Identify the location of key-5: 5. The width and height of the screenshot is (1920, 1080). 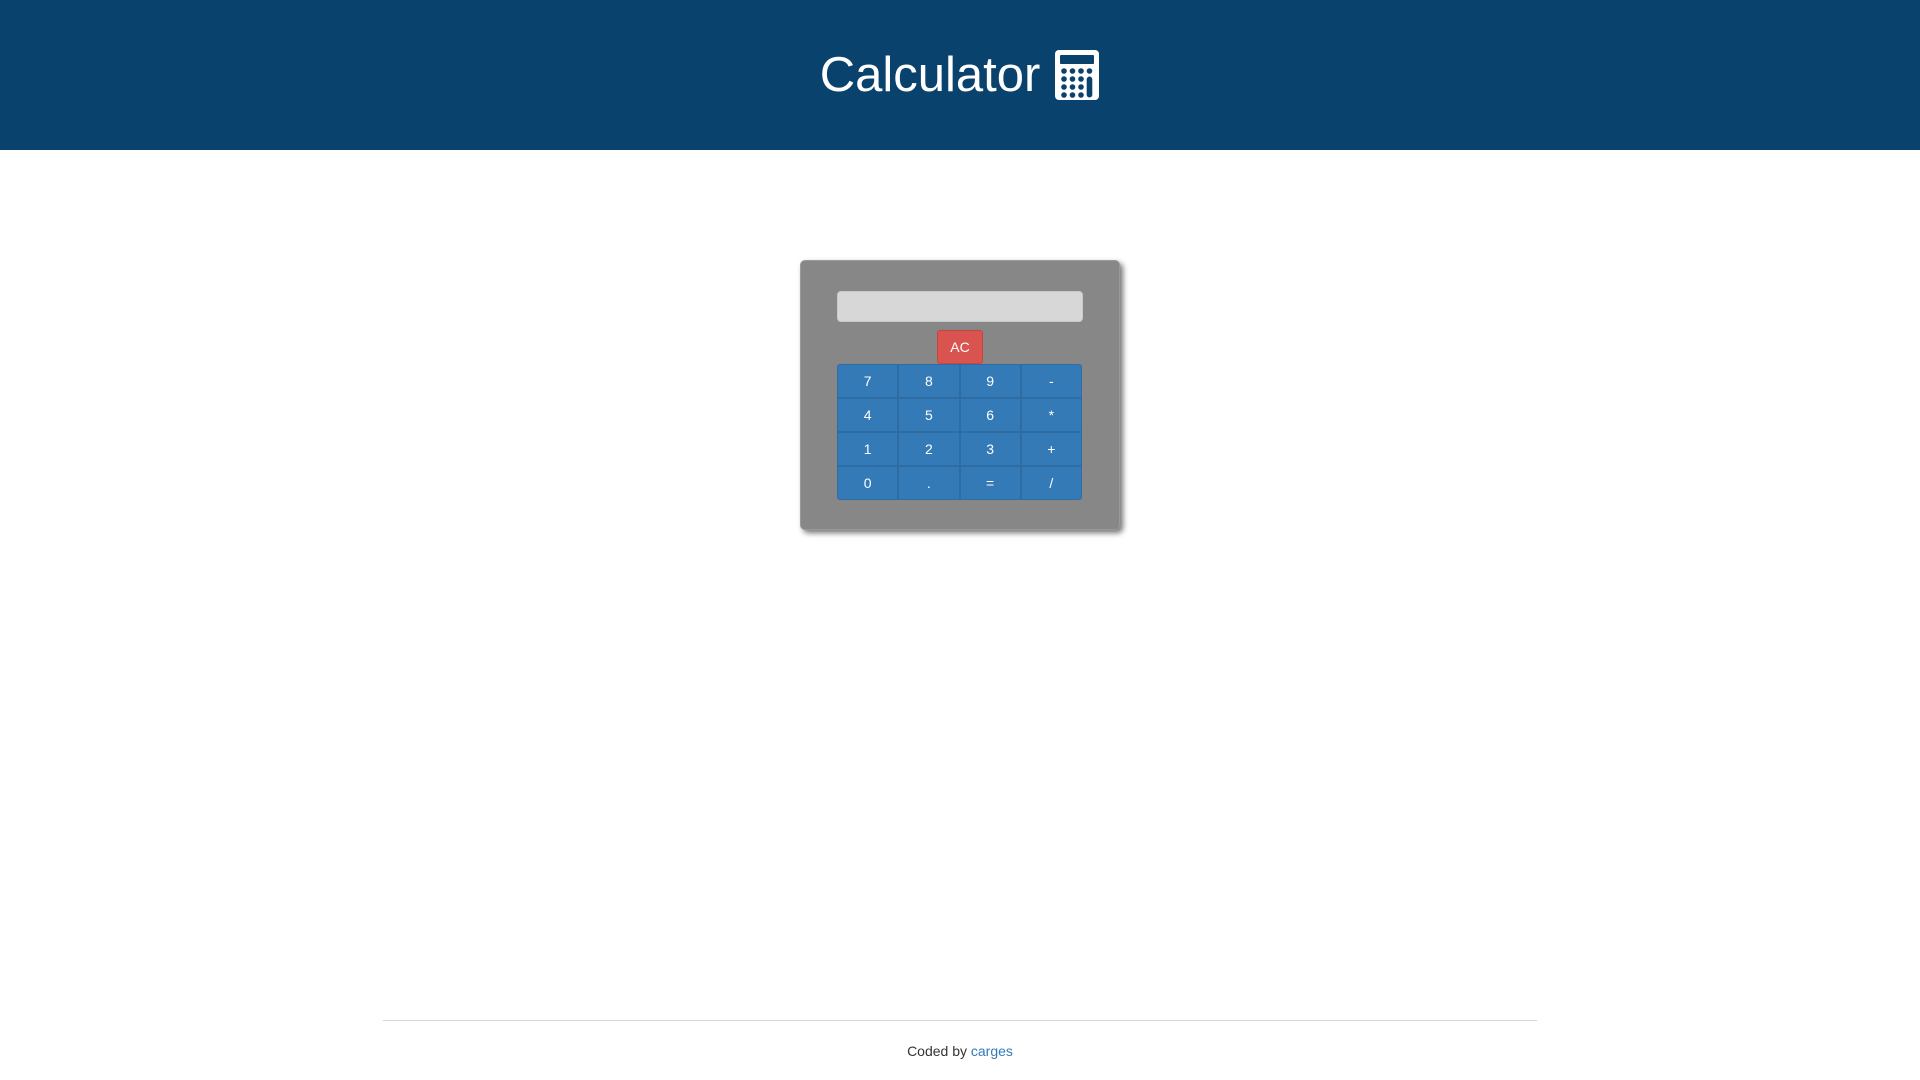
(929, 415).